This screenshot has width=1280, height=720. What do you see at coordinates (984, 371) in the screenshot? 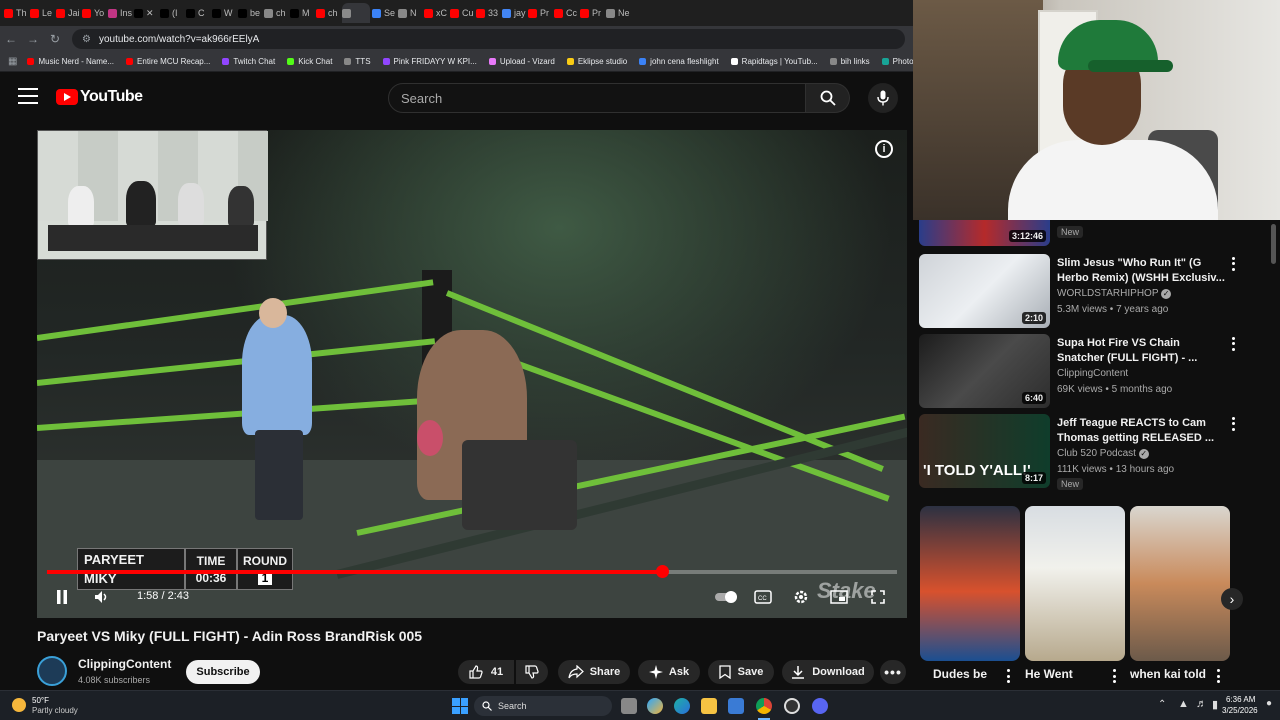
I see `video-thumbnail: 6:40` at bounding box center [984, 371].